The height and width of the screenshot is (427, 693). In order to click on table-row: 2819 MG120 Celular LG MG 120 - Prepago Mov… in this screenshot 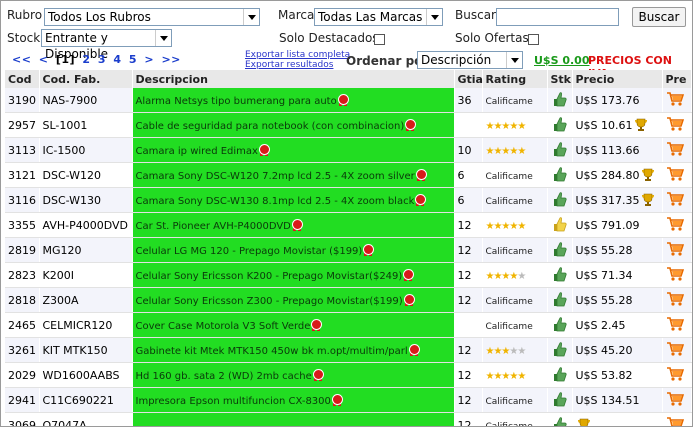, I will do `click(348, 250)`.